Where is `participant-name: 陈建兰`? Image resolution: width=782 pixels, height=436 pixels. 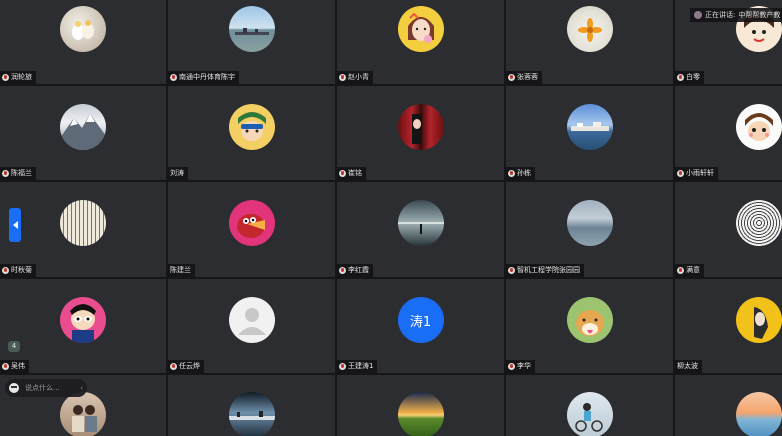
participant-name: 陈建兰 is located at coordinates (180, 270).